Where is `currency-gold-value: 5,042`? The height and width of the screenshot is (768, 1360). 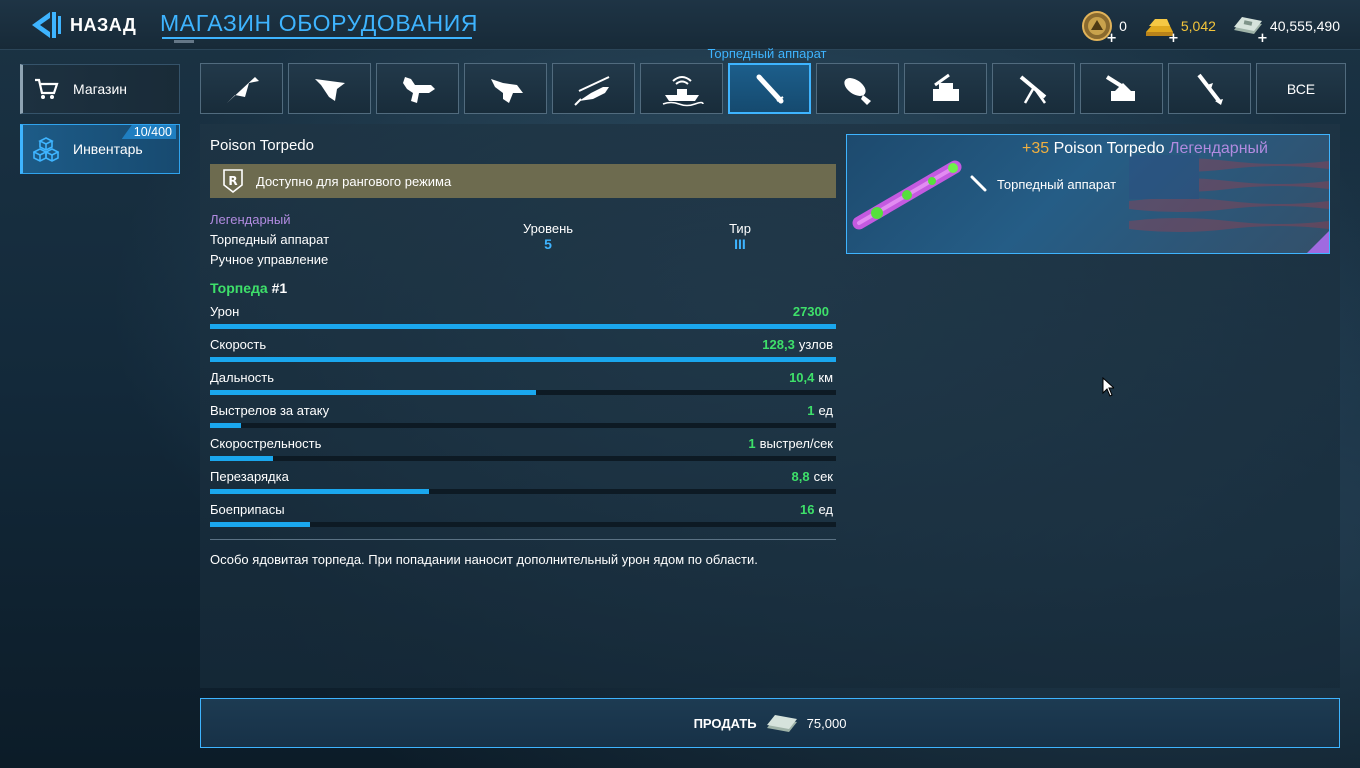 currency-gold-value: 5,042 is located at coordinates (1198, 26).